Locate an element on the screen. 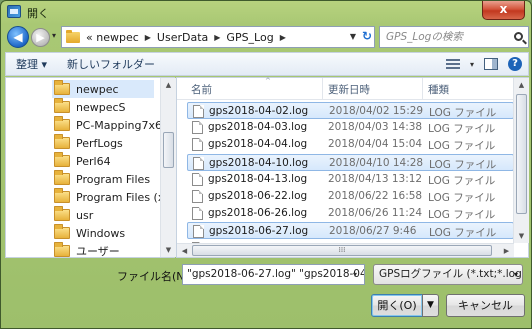 The height and width of the screenshot is (329, 532). cancel-button: キャンセル is located at coordinates (485, 305).